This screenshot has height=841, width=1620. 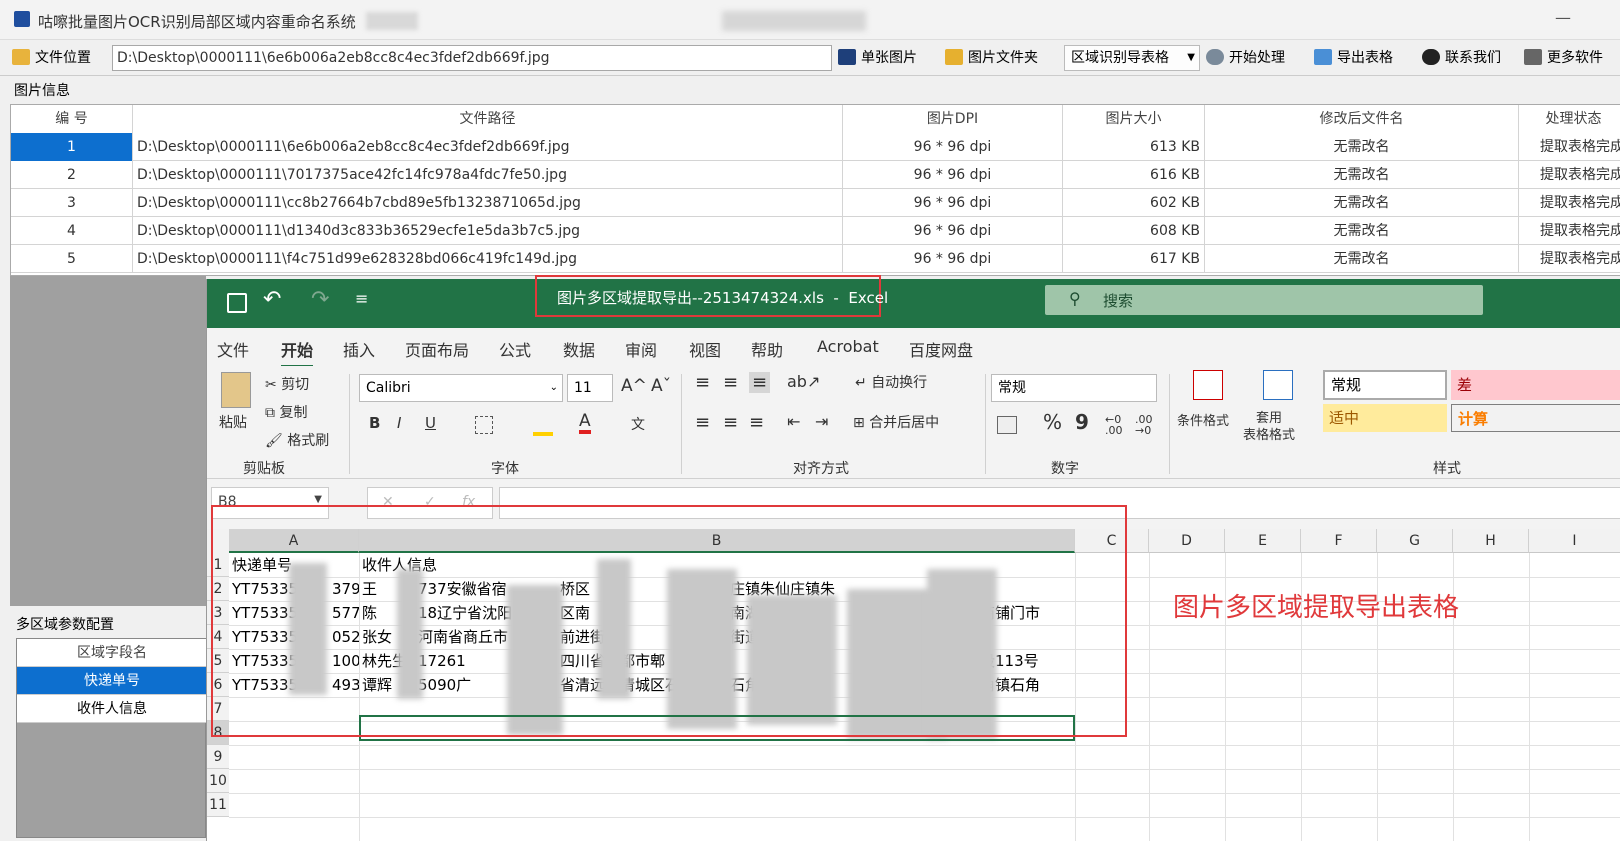 I want to click on tab-baidu: 百度网盘, so click(x=941, y=349).